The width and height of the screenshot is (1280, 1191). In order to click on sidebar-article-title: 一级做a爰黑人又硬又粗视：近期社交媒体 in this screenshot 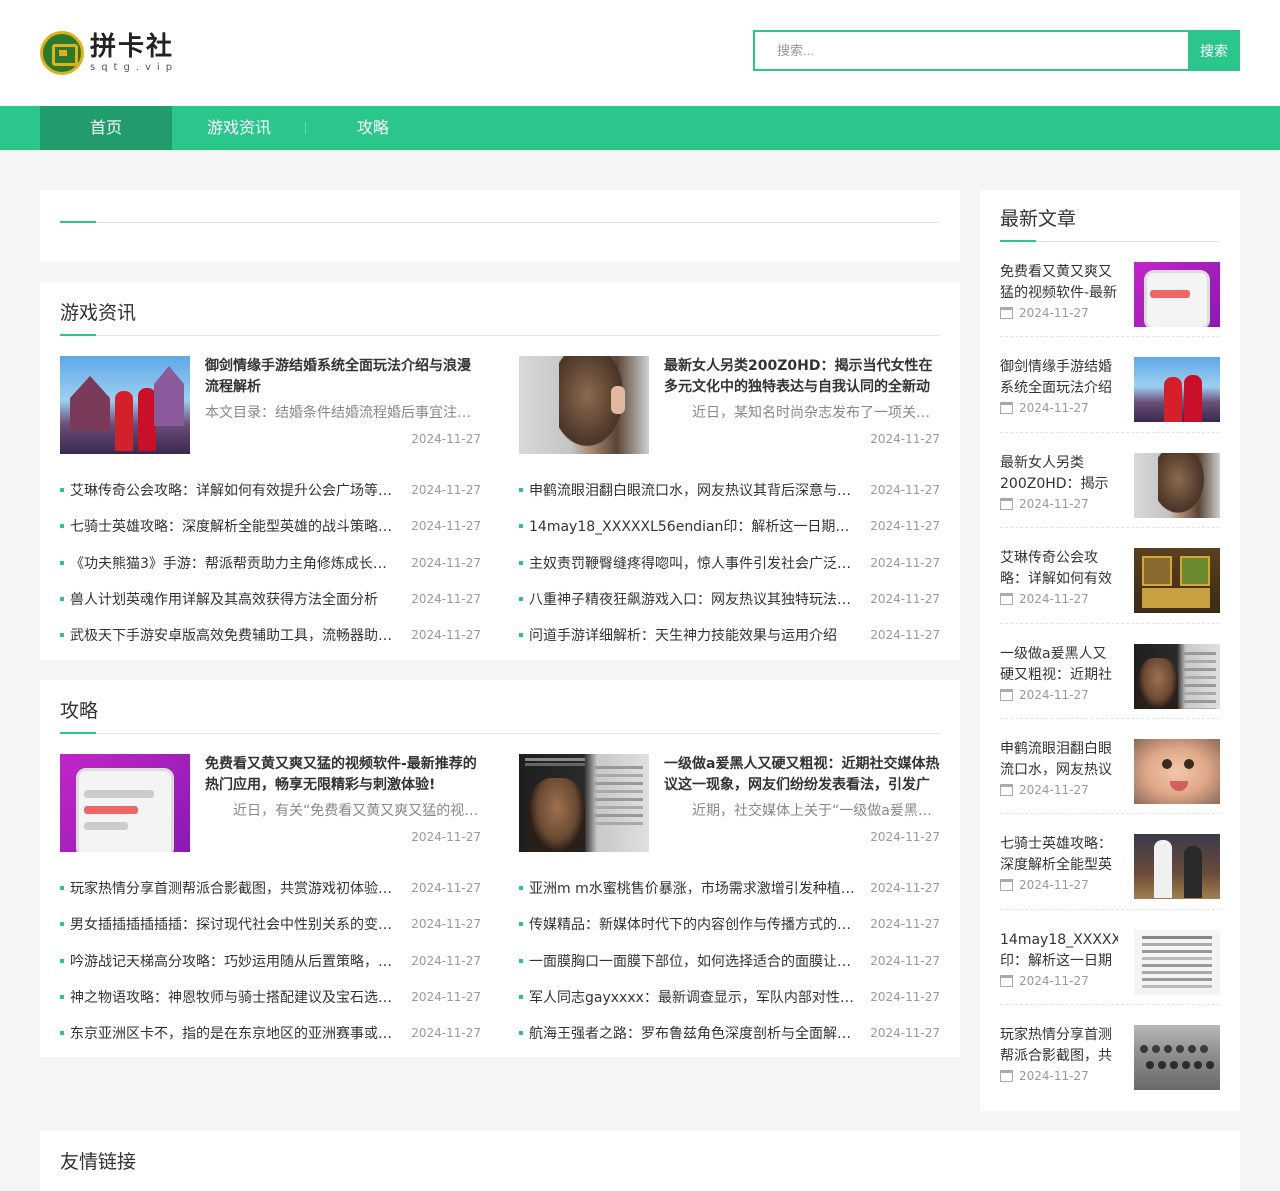, I will do `click(1059, 665)`.